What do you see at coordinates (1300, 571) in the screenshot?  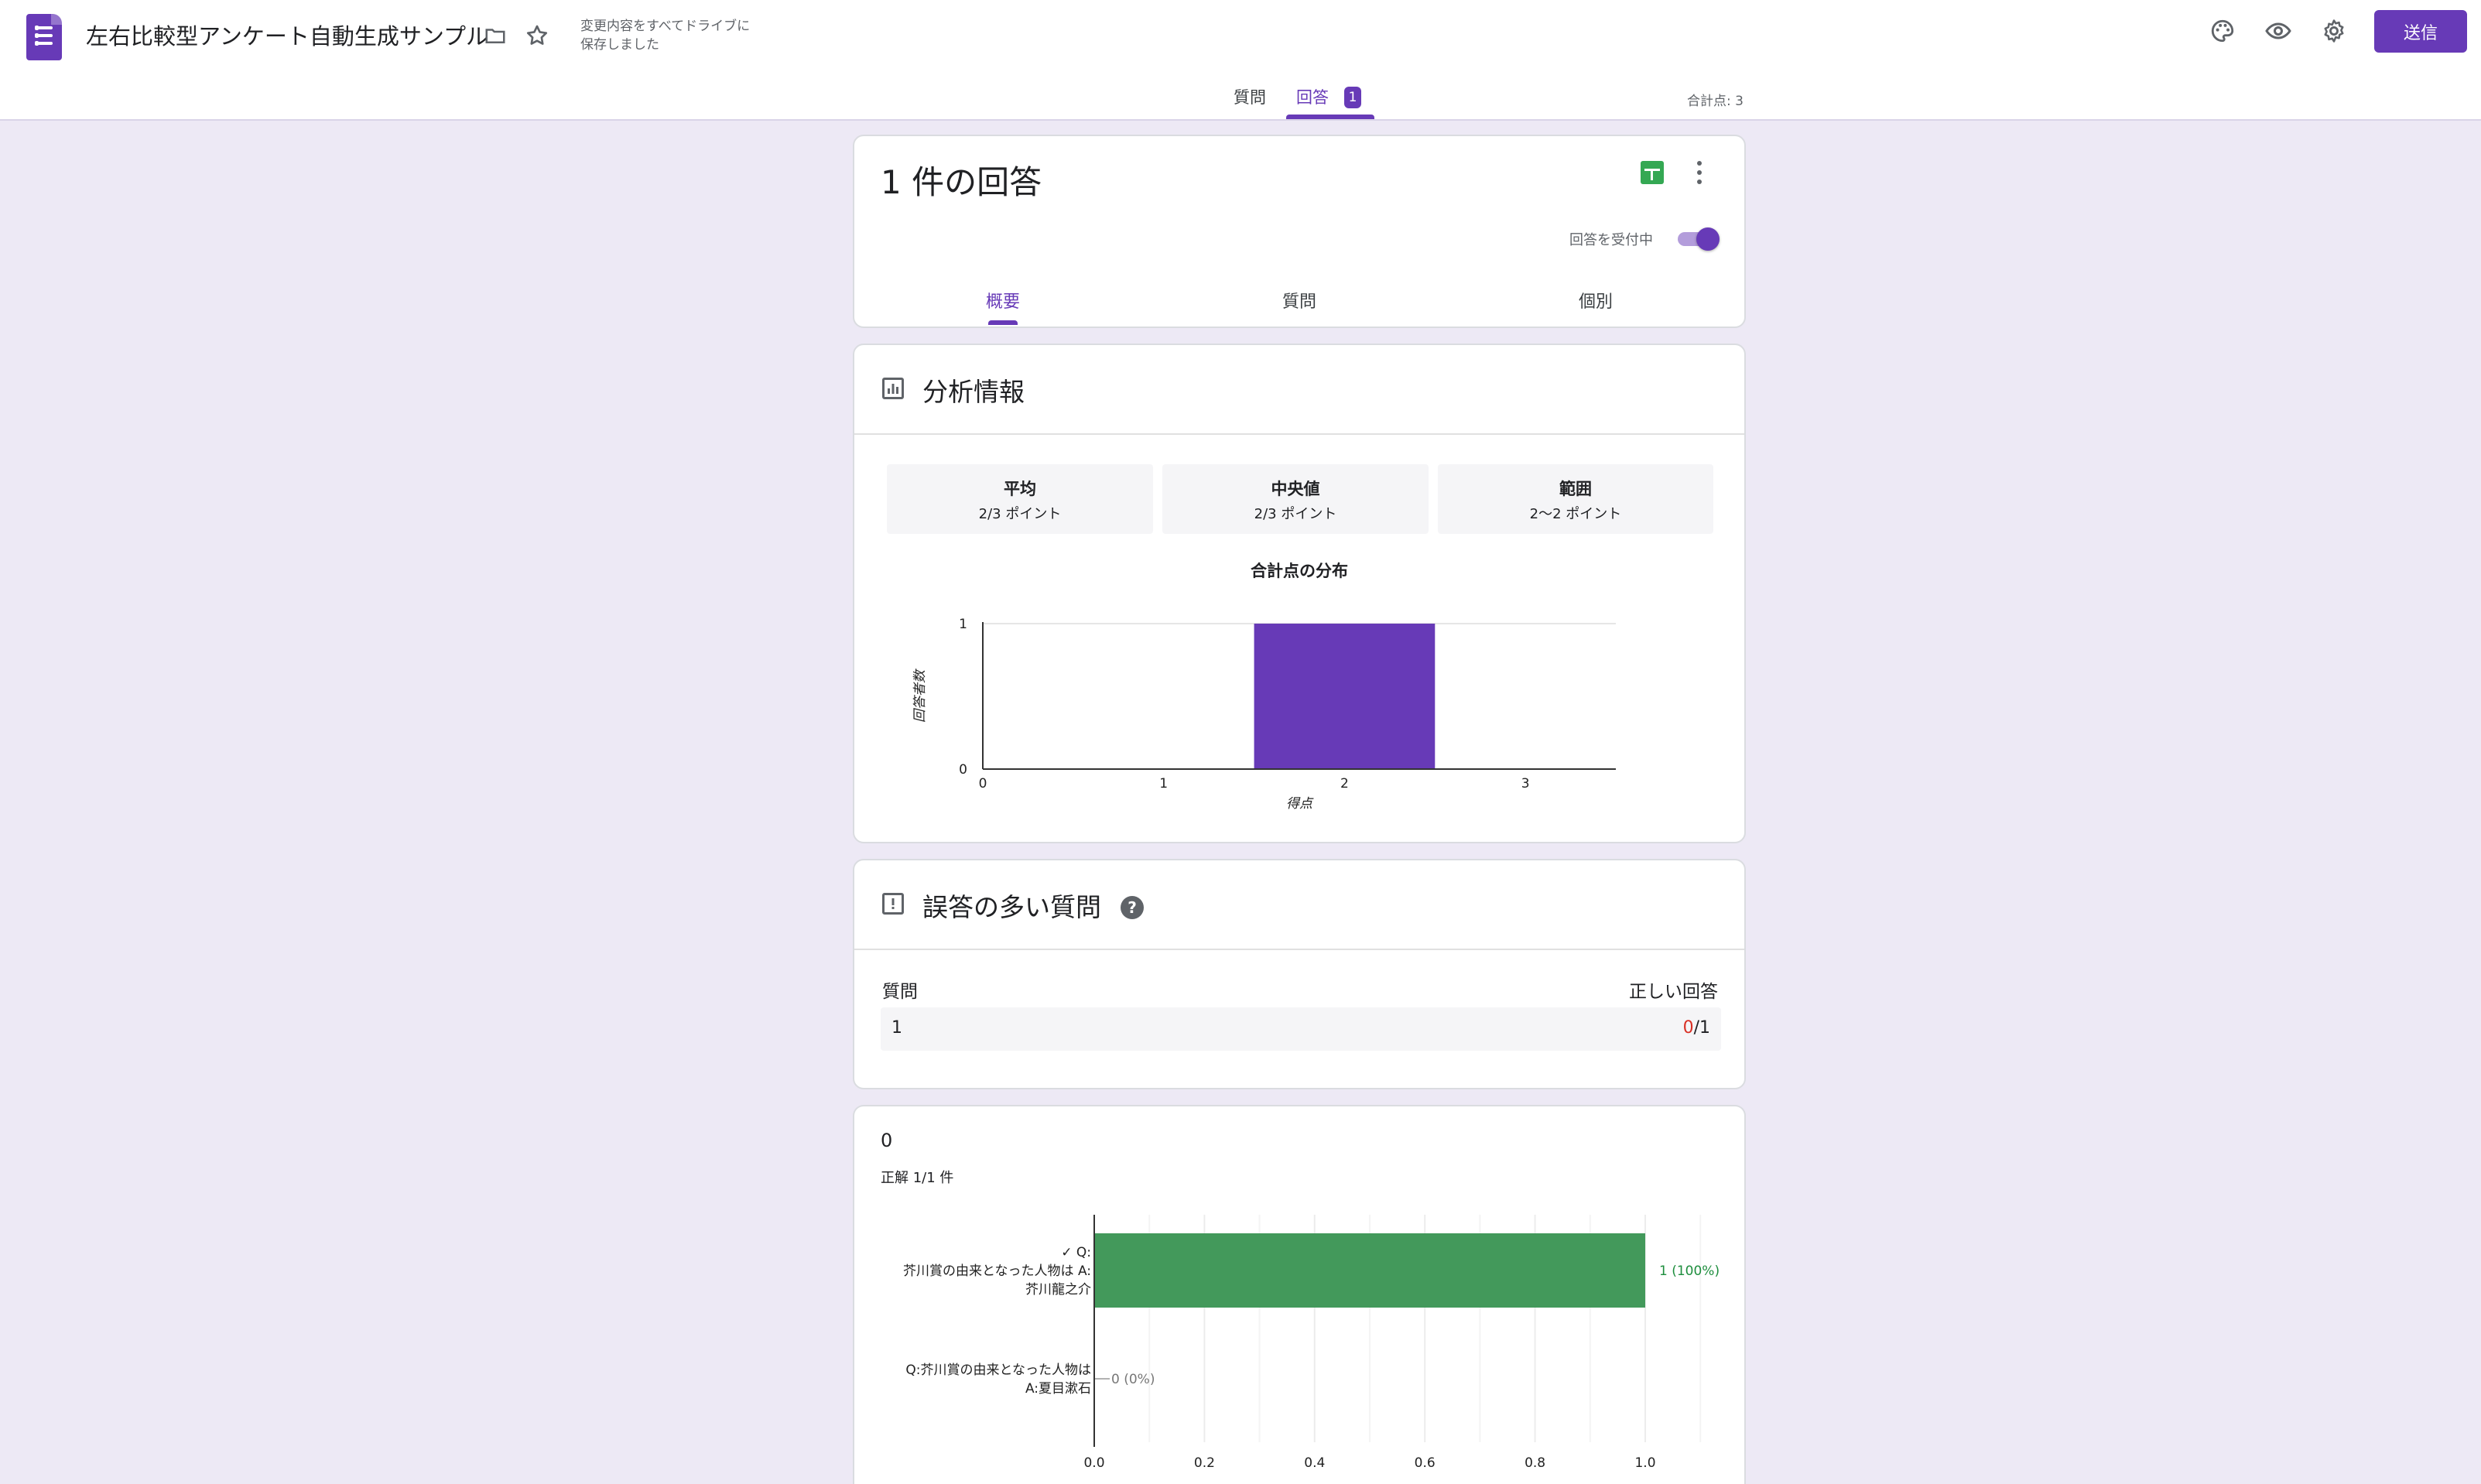 I see `distribution-chart-title: 合計点の分布` at bounding box center [1300, 571].